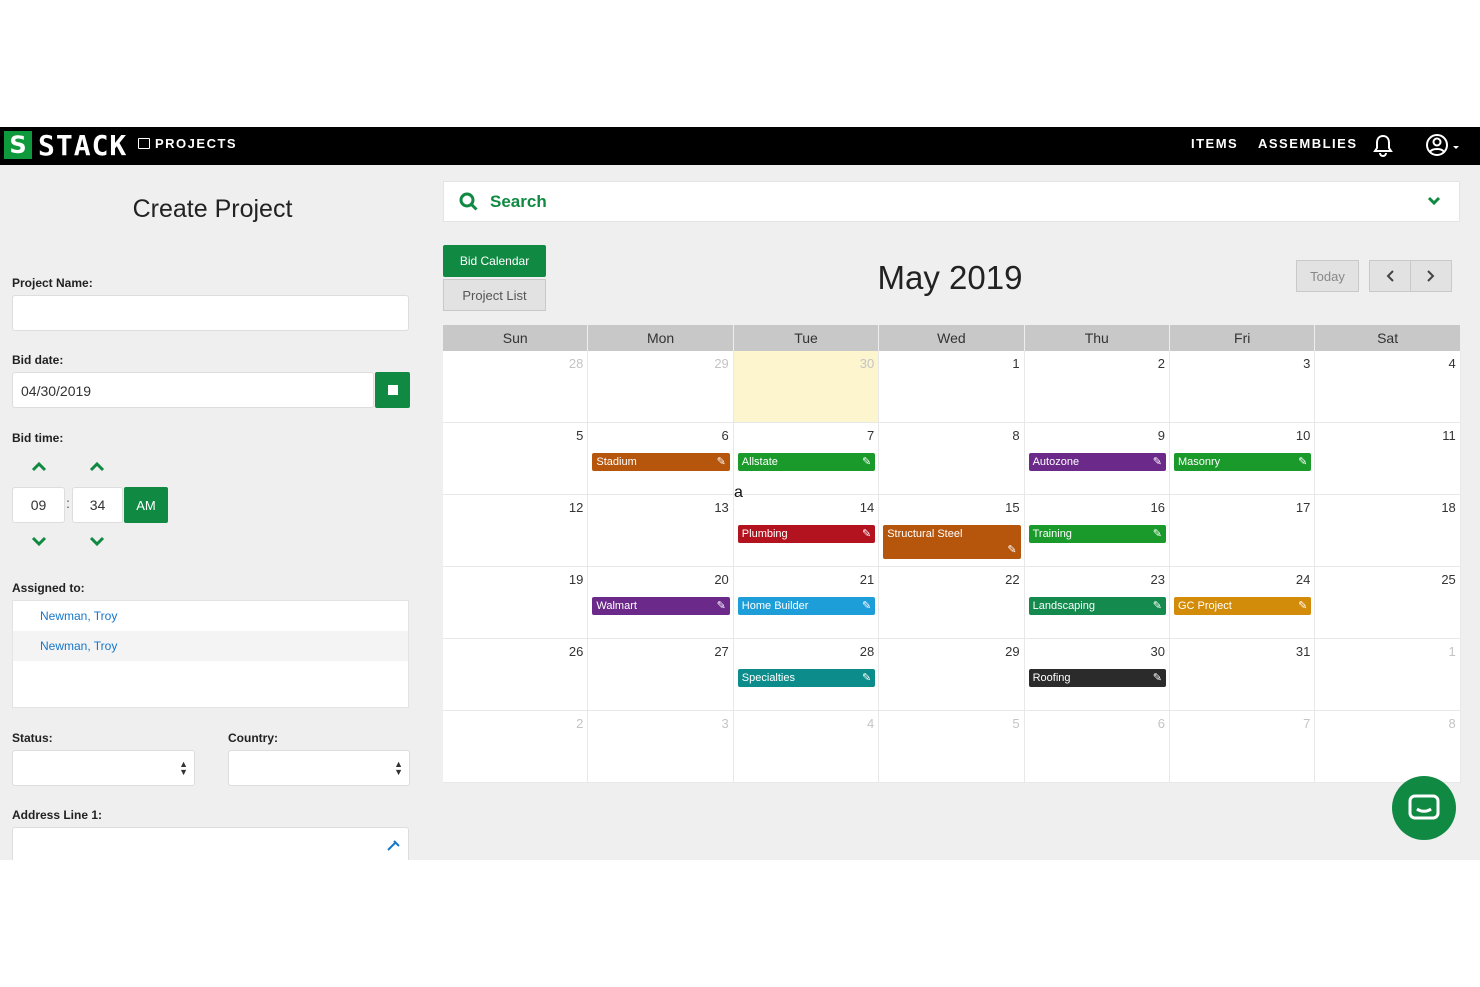  I want to click on nav-assemblies: ASSEMBLIES, so click(1308, 143).